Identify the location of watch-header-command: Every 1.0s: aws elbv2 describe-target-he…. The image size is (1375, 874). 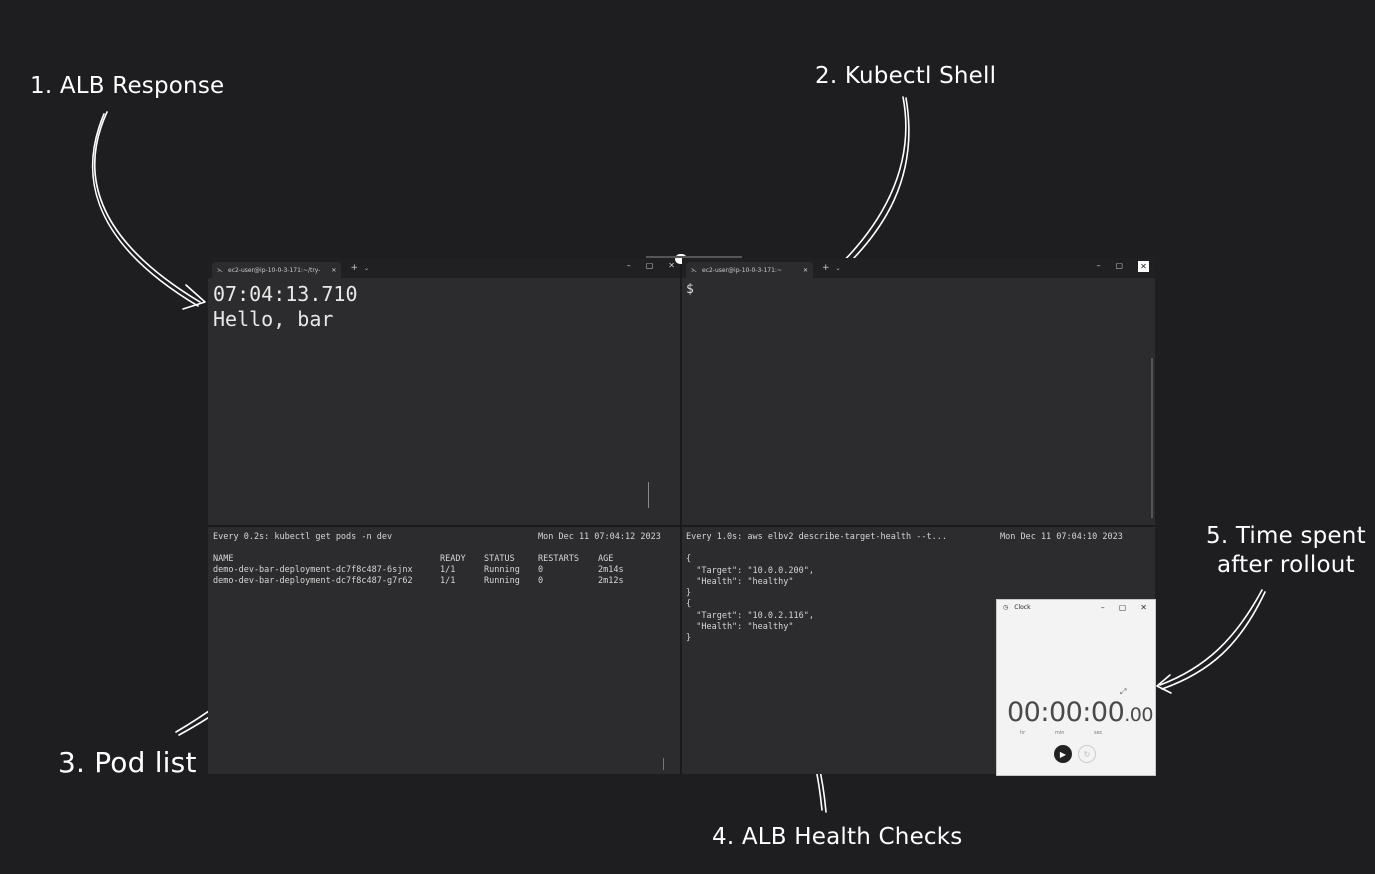
(816, 537).